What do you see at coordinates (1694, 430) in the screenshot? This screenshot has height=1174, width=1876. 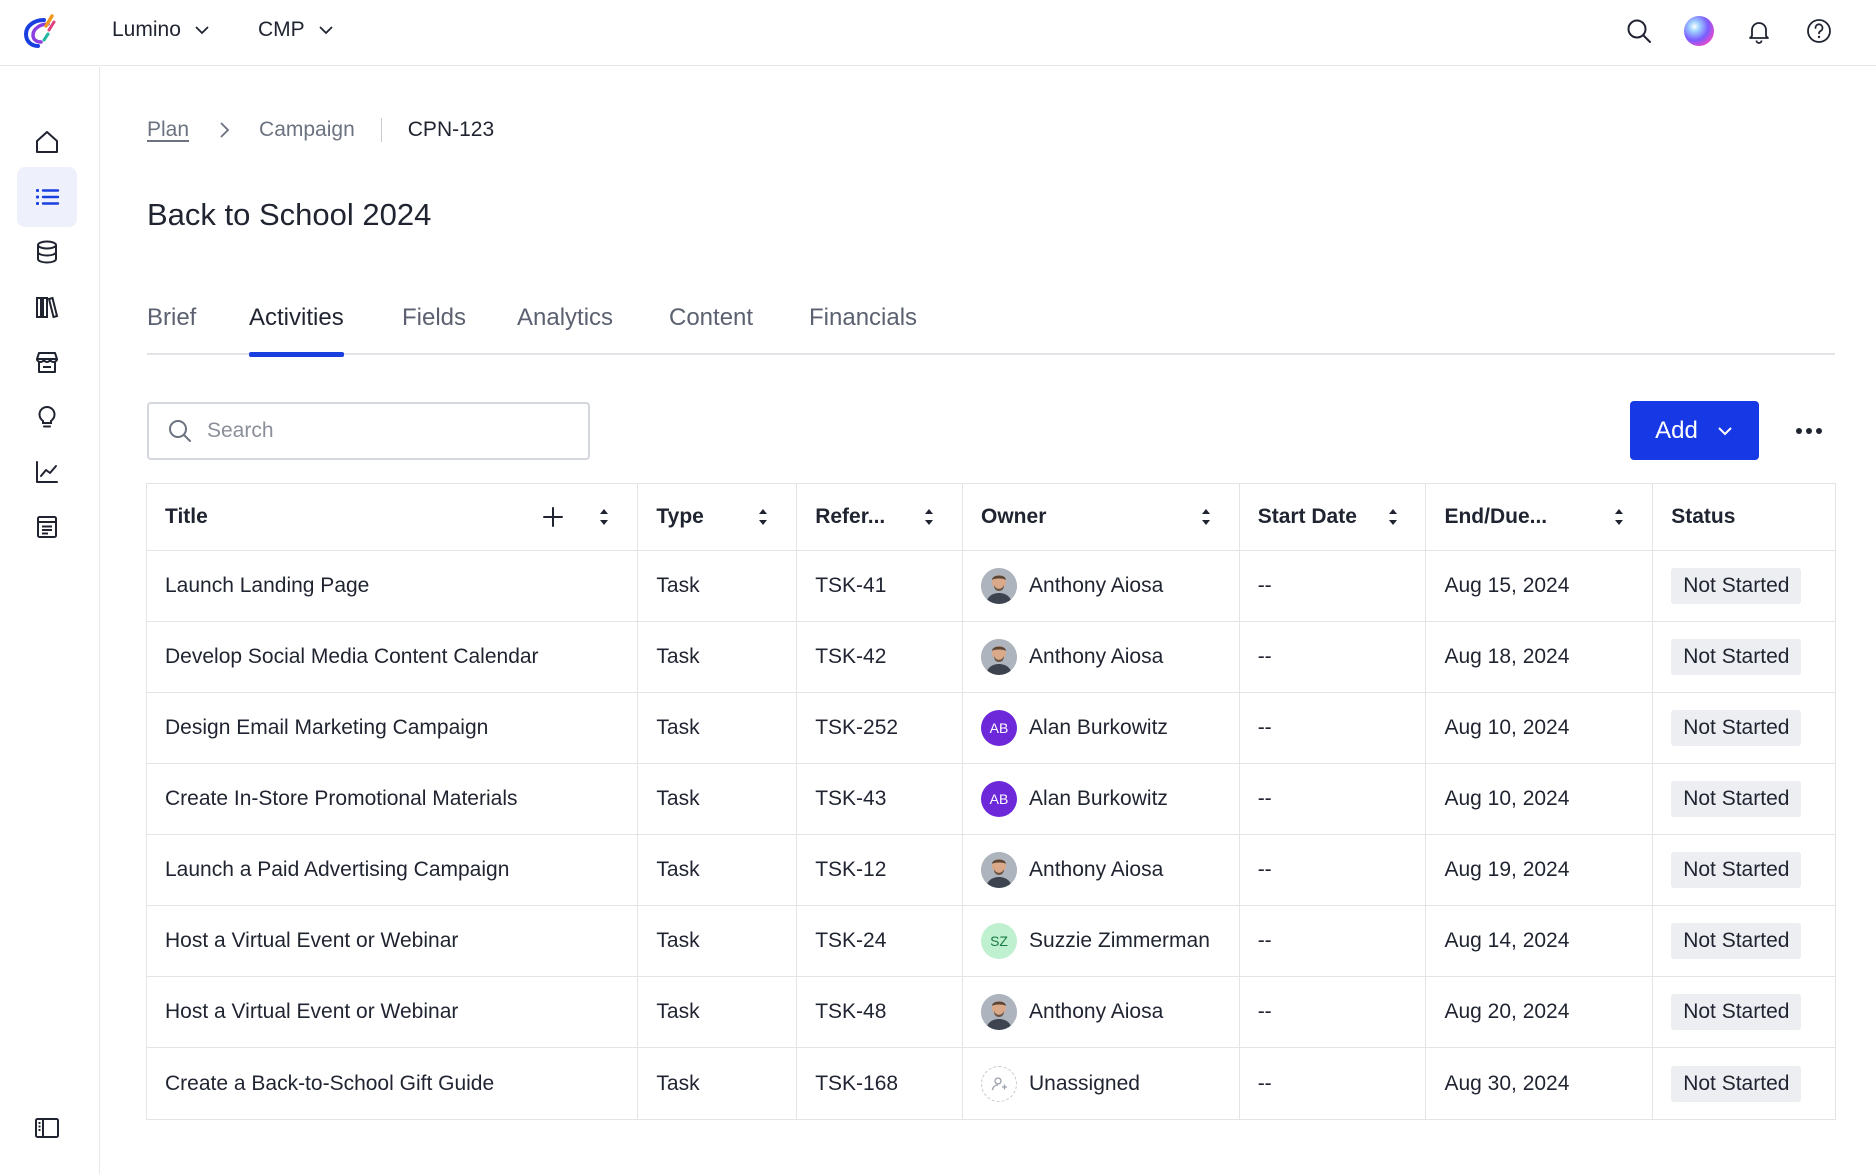 I see `add-button: Add` at bounding box center [1694, 430].